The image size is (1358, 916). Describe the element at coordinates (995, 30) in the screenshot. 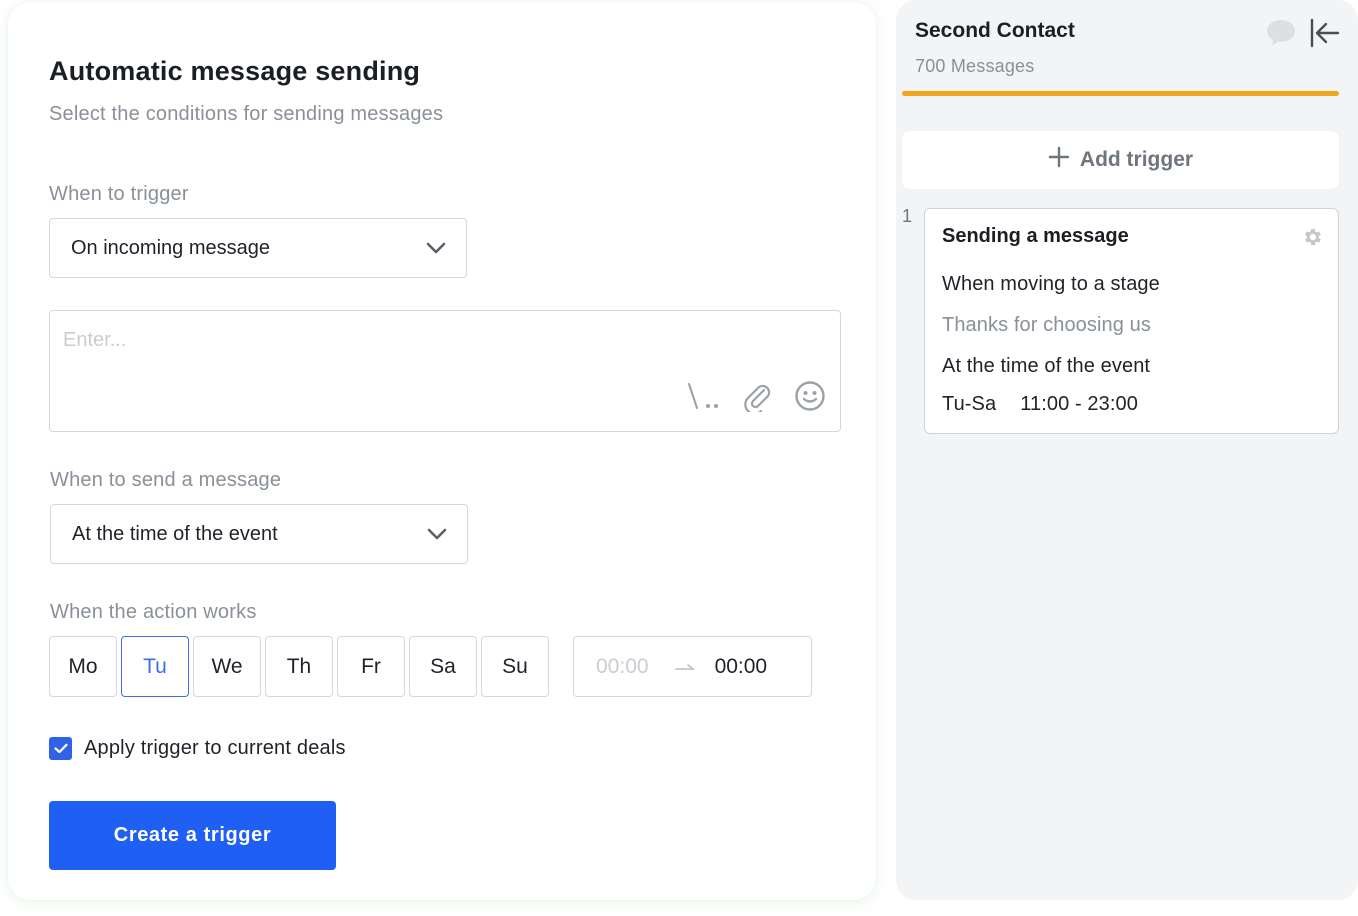

I see `panel-title: Second Contact` at that location.